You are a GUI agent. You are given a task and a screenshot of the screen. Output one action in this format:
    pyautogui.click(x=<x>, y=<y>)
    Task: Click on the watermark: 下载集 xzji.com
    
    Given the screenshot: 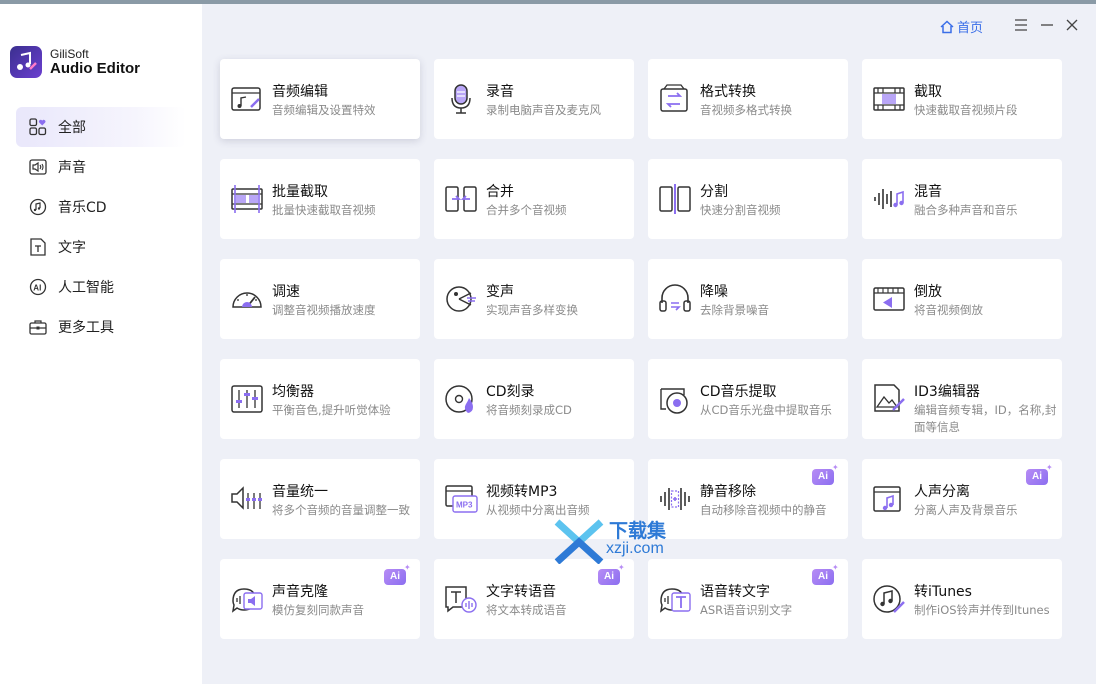 What is the action you would take?
    pyautogui.click(x=625, y=540)
    